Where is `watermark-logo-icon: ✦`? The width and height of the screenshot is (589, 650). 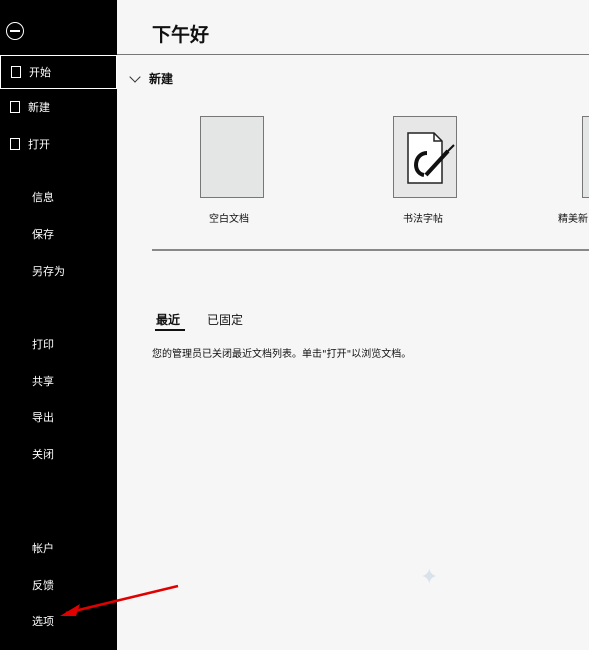
watermark-logo-icon: ✦ is located at coordinates (429, 577).